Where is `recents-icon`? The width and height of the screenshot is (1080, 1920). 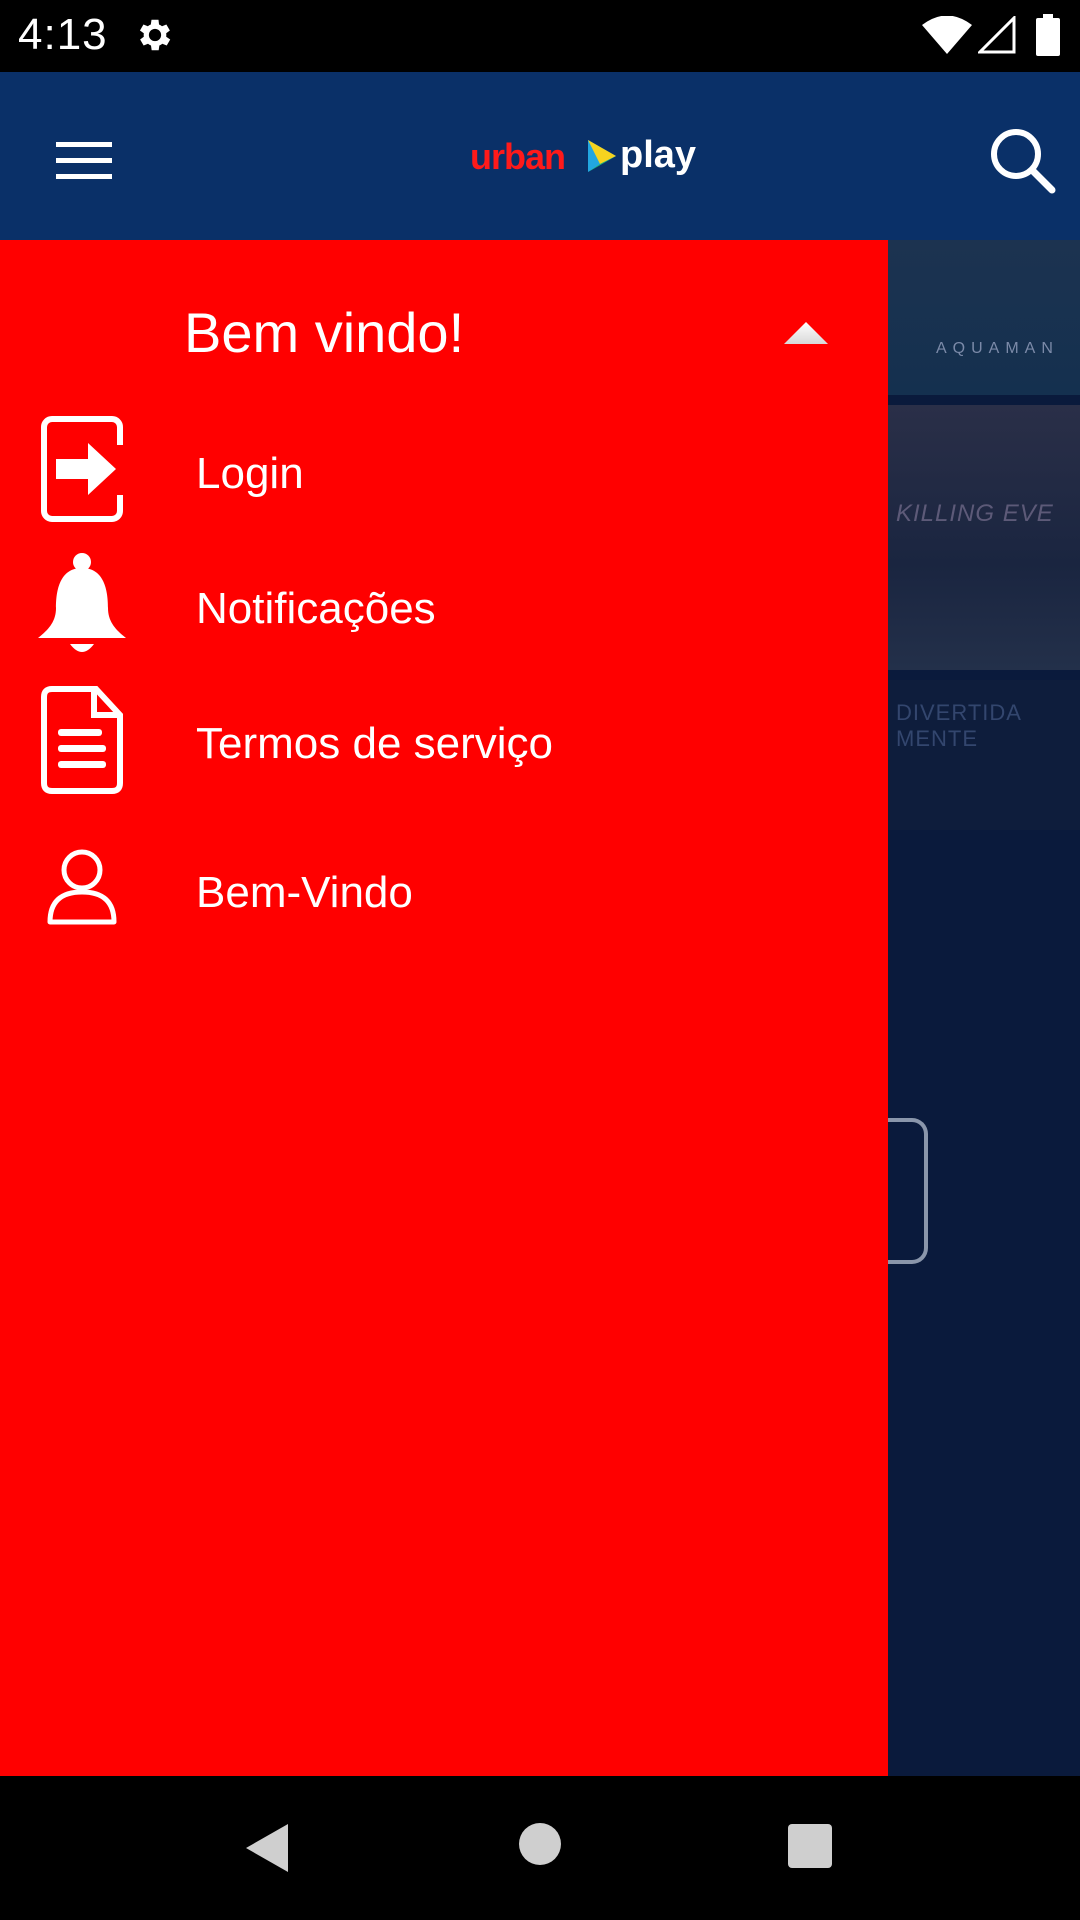
recents-icon is located at coordinates (810, 1846).